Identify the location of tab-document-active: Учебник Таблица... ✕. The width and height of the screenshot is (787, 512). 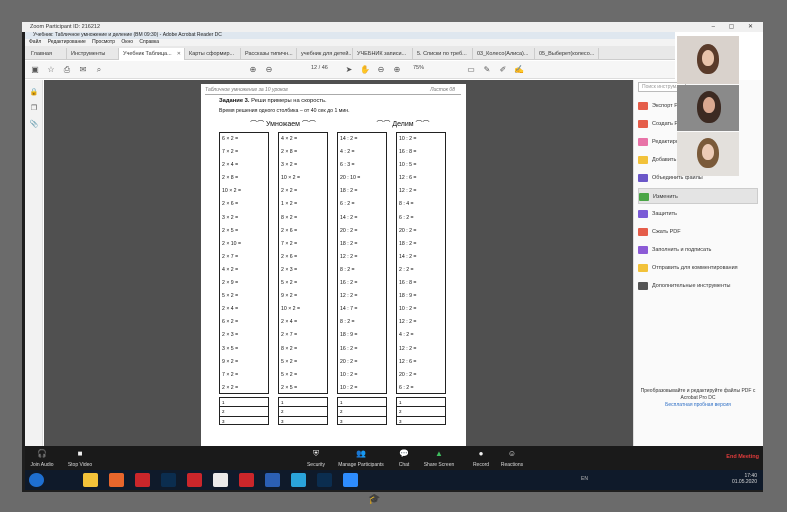
(152, 54).